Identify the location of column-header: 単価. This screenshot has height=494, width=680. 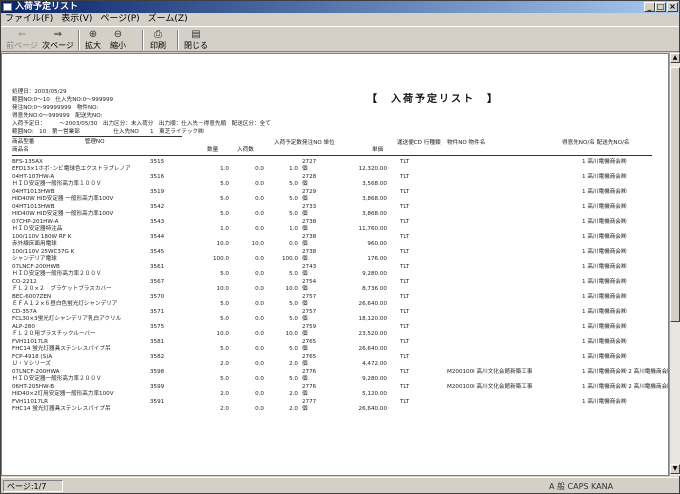
(378, 150).